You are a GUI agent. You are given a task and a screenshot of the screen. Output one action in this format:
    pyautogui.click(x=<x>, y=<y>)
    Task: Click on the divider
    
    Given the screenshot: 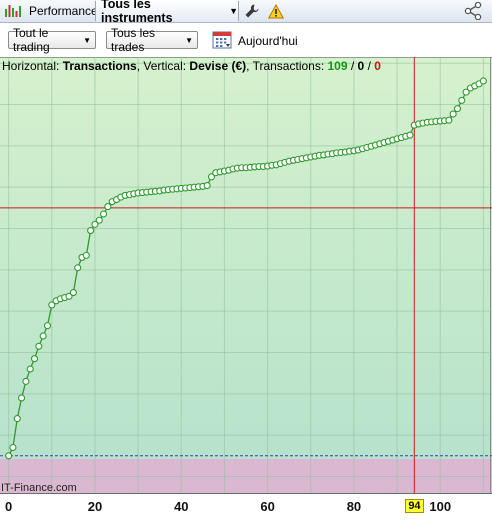 What is the action you would take?
    pyautogui.click(x=238, y=11)
    